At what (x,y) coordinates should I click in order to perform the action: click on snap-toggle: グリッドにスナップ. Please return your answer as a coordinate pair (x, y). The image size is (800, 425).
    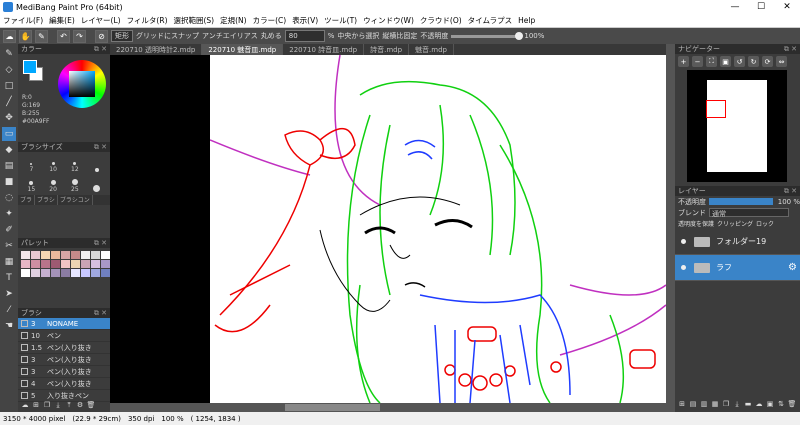
    Looking at the image, I should click on (167, 36).